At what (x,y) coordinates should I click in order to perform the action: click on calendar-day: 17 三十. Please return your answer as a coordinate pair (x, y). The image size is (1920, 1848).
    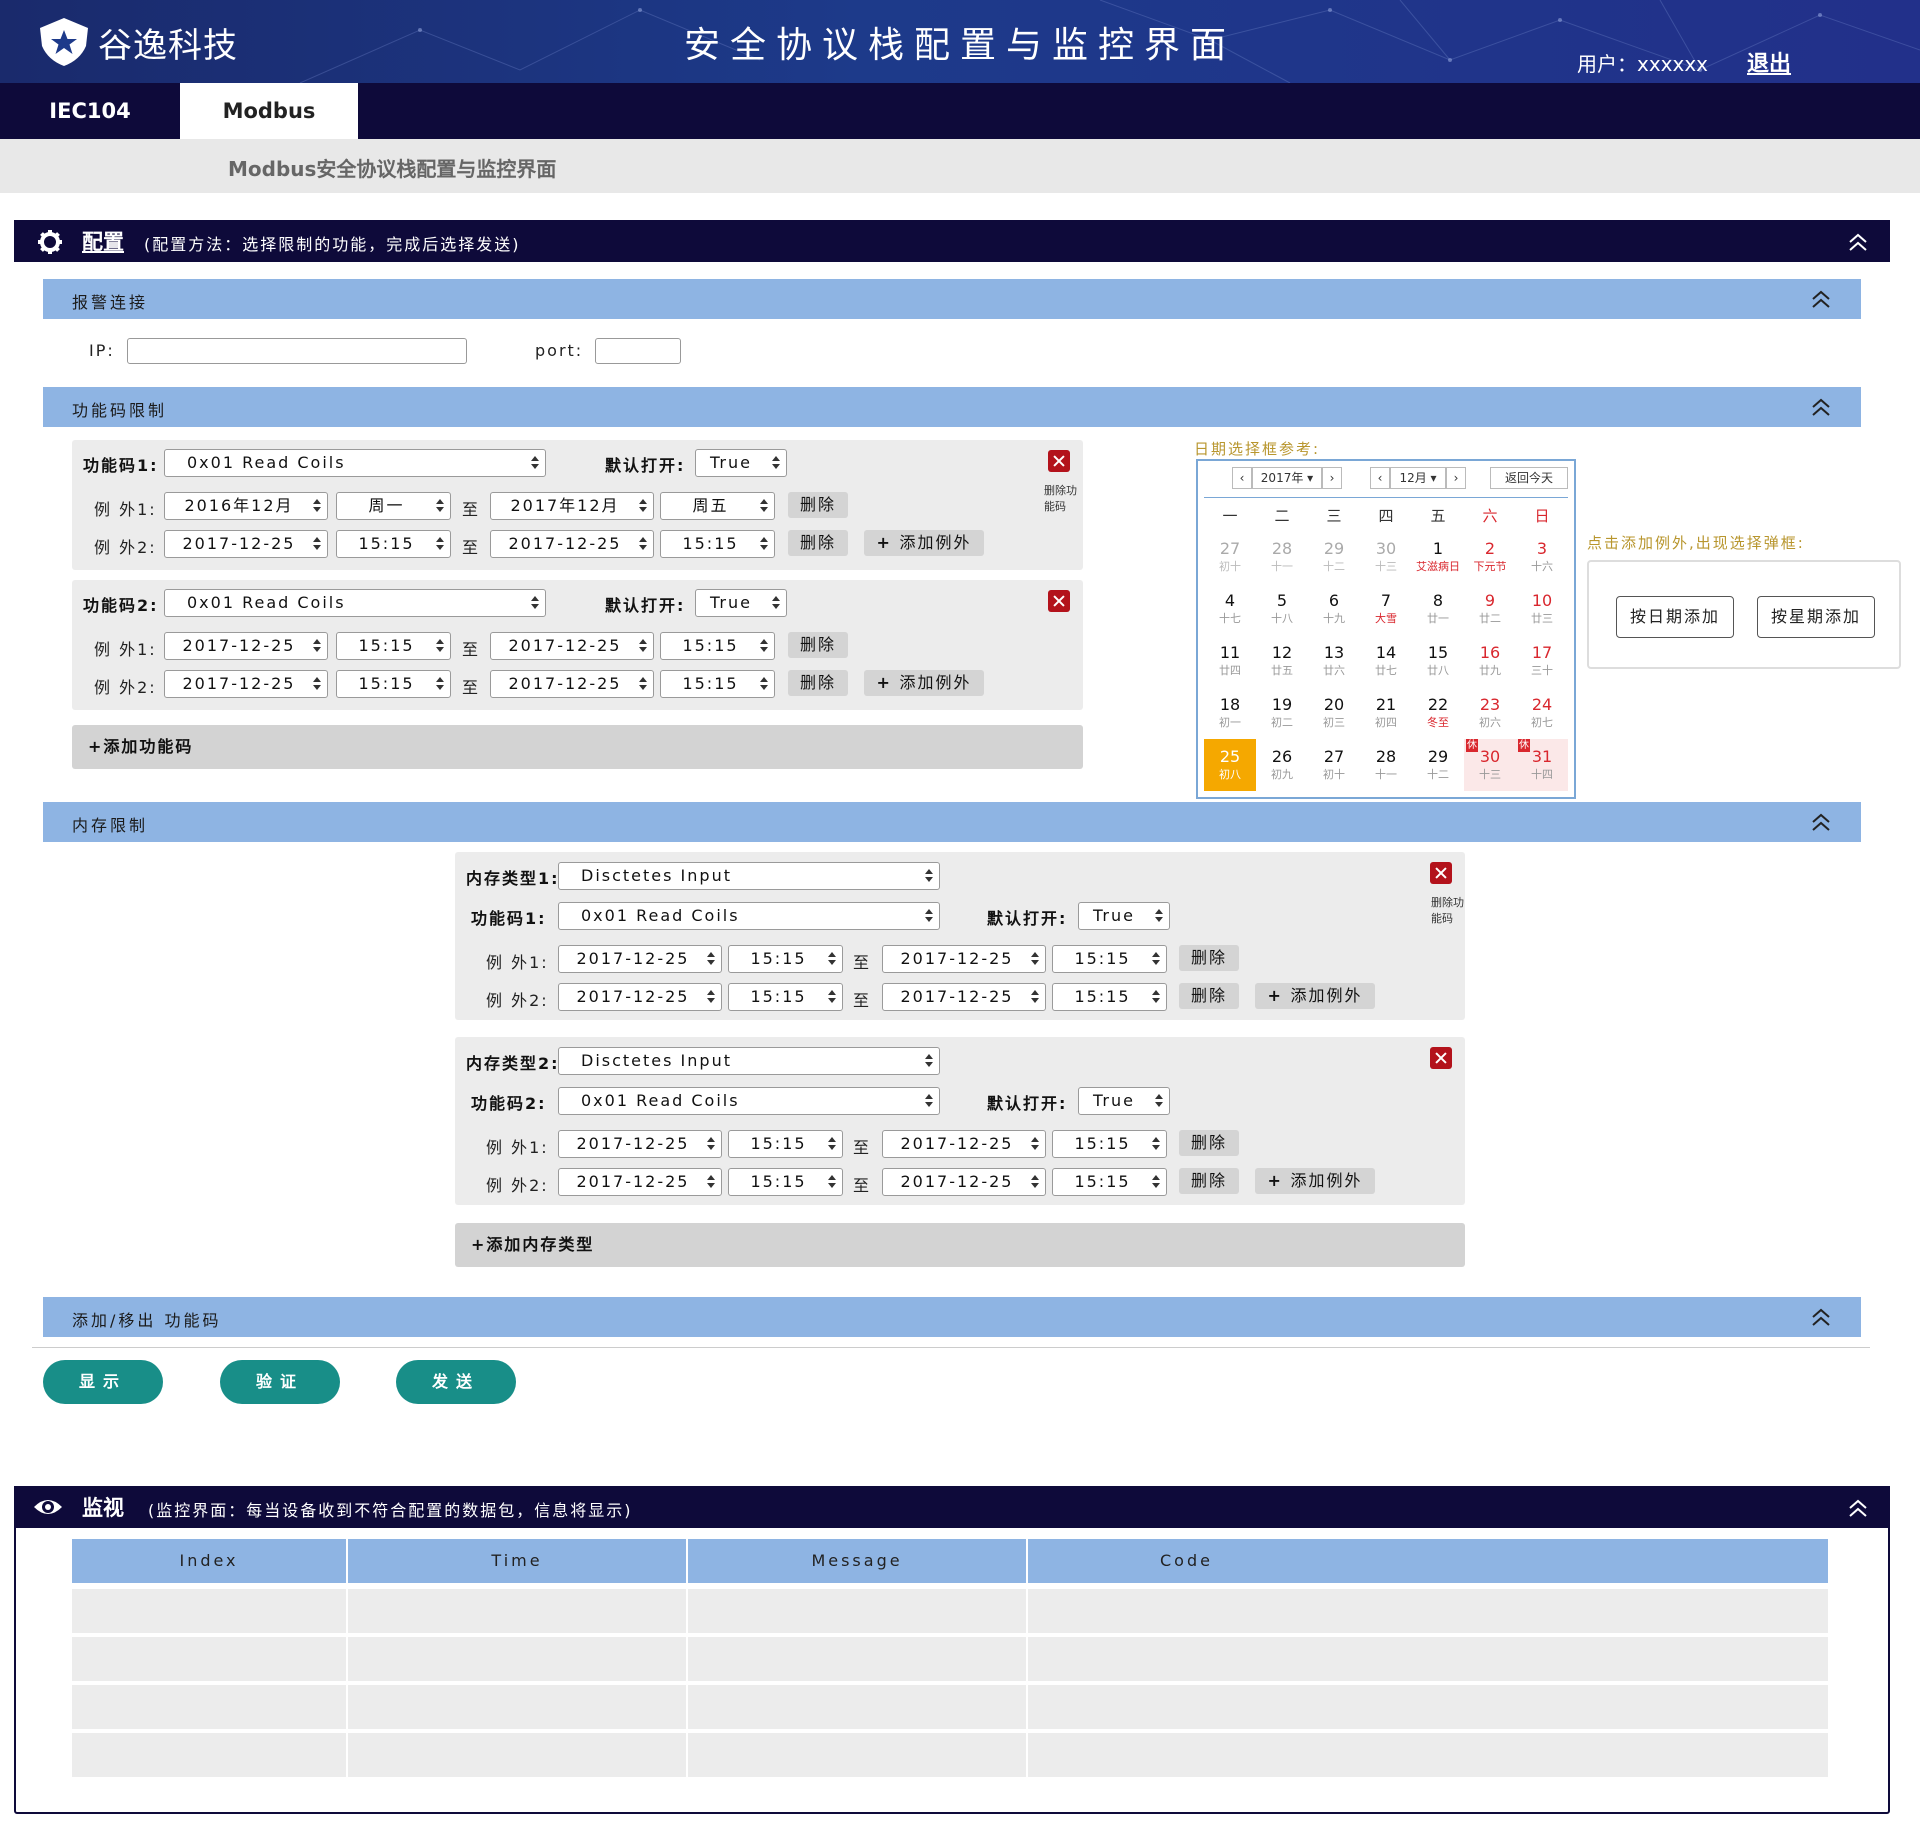
    Looking at the image, I should click on (1542, 661).